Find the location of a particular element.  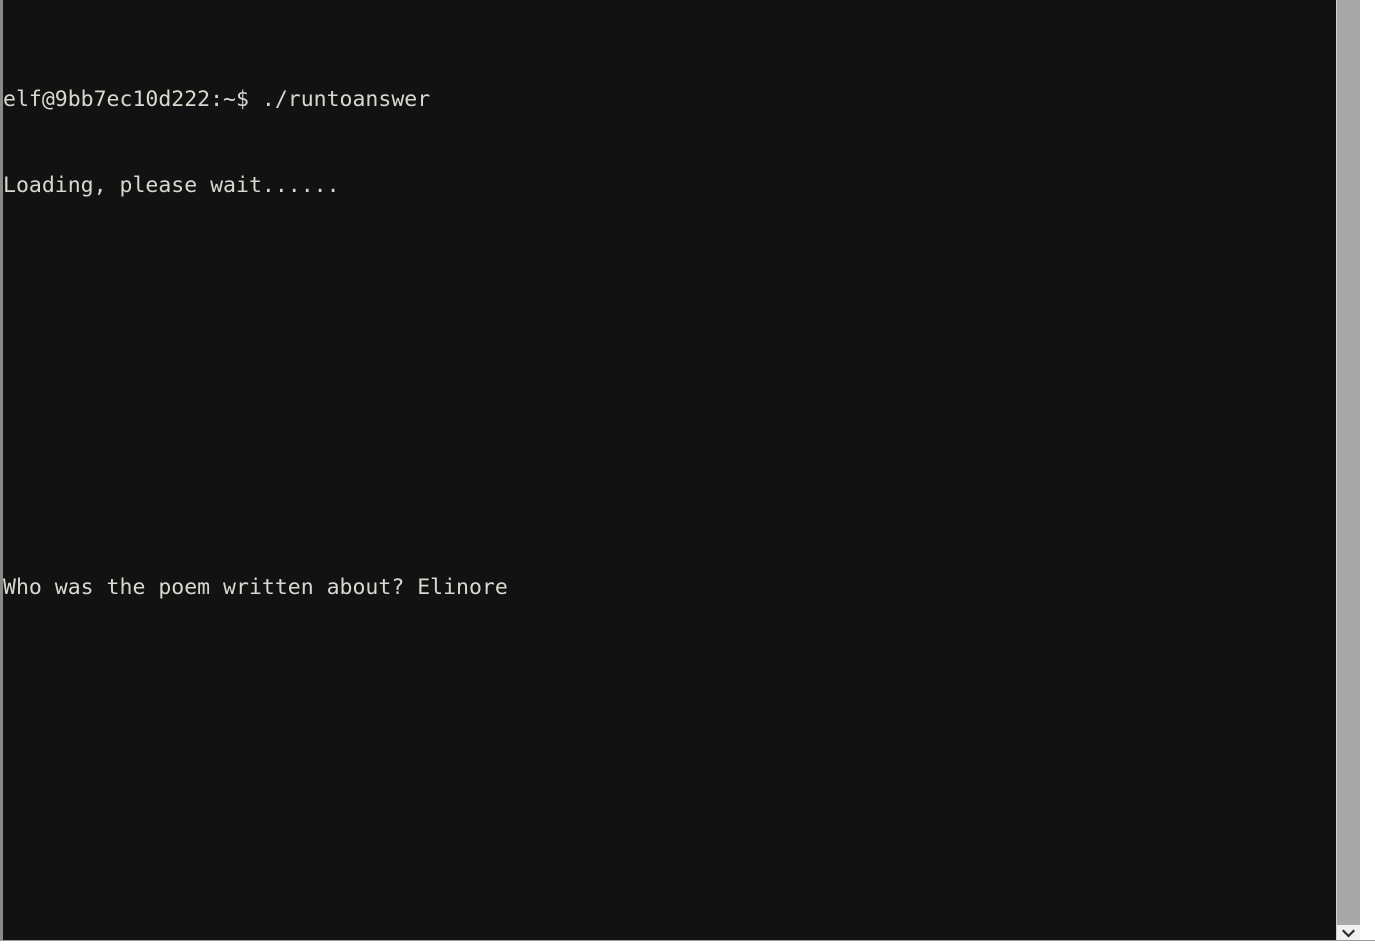

terminal-question-line: Who was the poem written about? Elinore is located at coordinates (255, 588).